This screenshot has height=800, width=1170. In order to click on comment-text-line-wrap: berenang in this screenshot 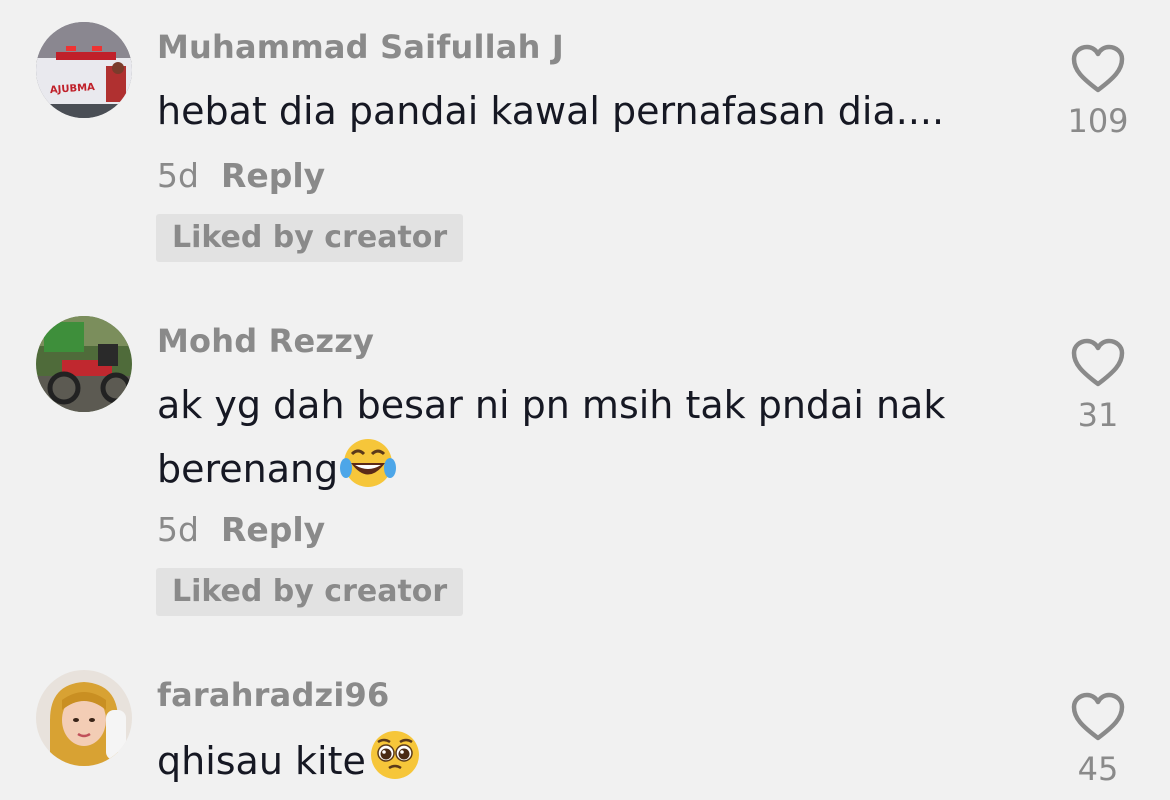, I will do `click(577, 472)`.